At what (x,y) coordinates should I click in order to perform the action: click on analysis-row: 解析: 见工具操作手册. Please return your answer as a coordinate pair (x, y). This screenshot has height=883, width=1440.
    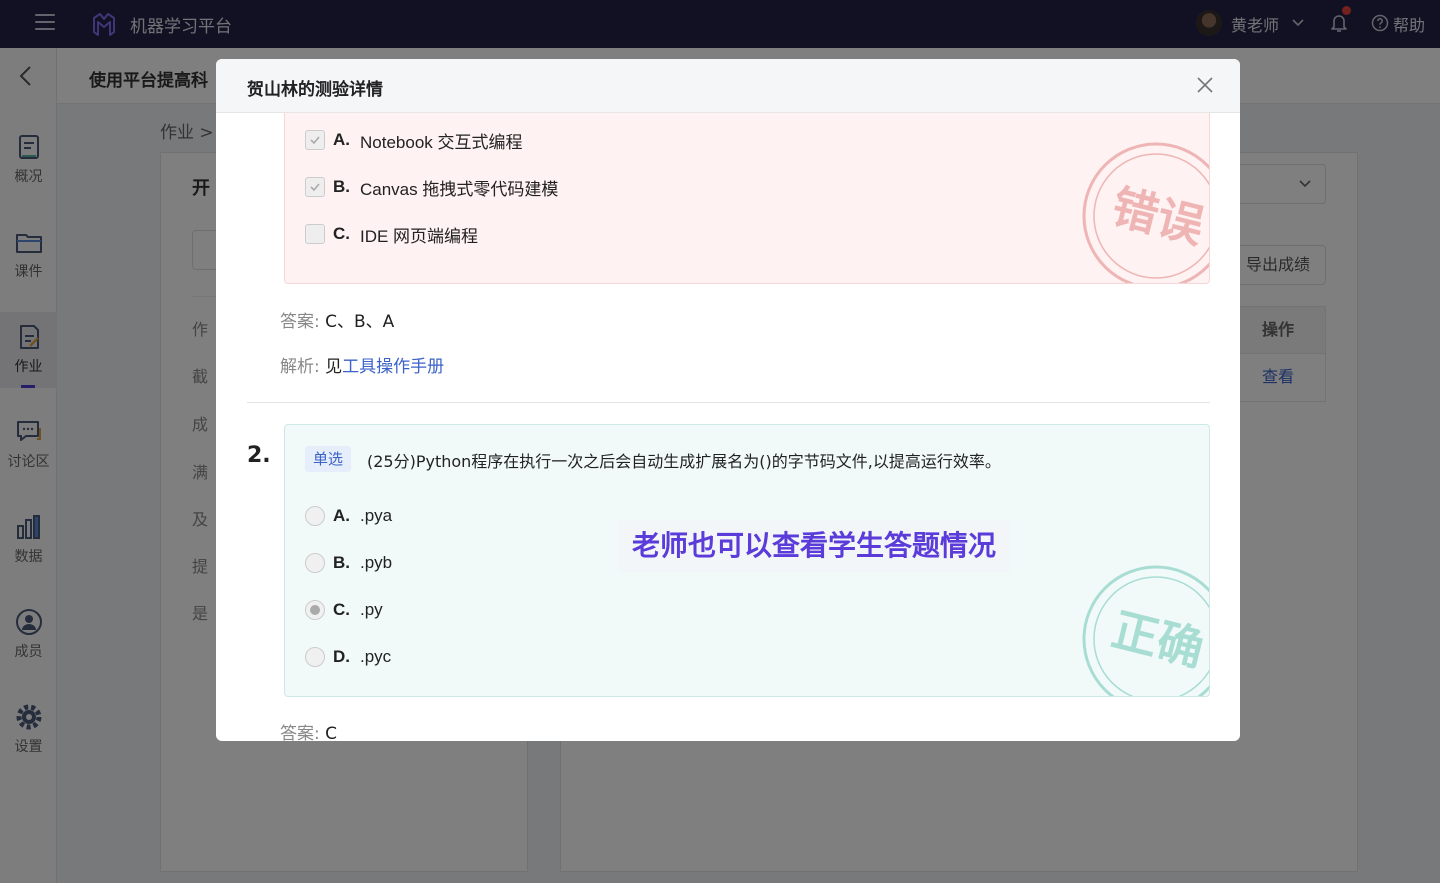
    Looking at the image, I should click on (362, 364).